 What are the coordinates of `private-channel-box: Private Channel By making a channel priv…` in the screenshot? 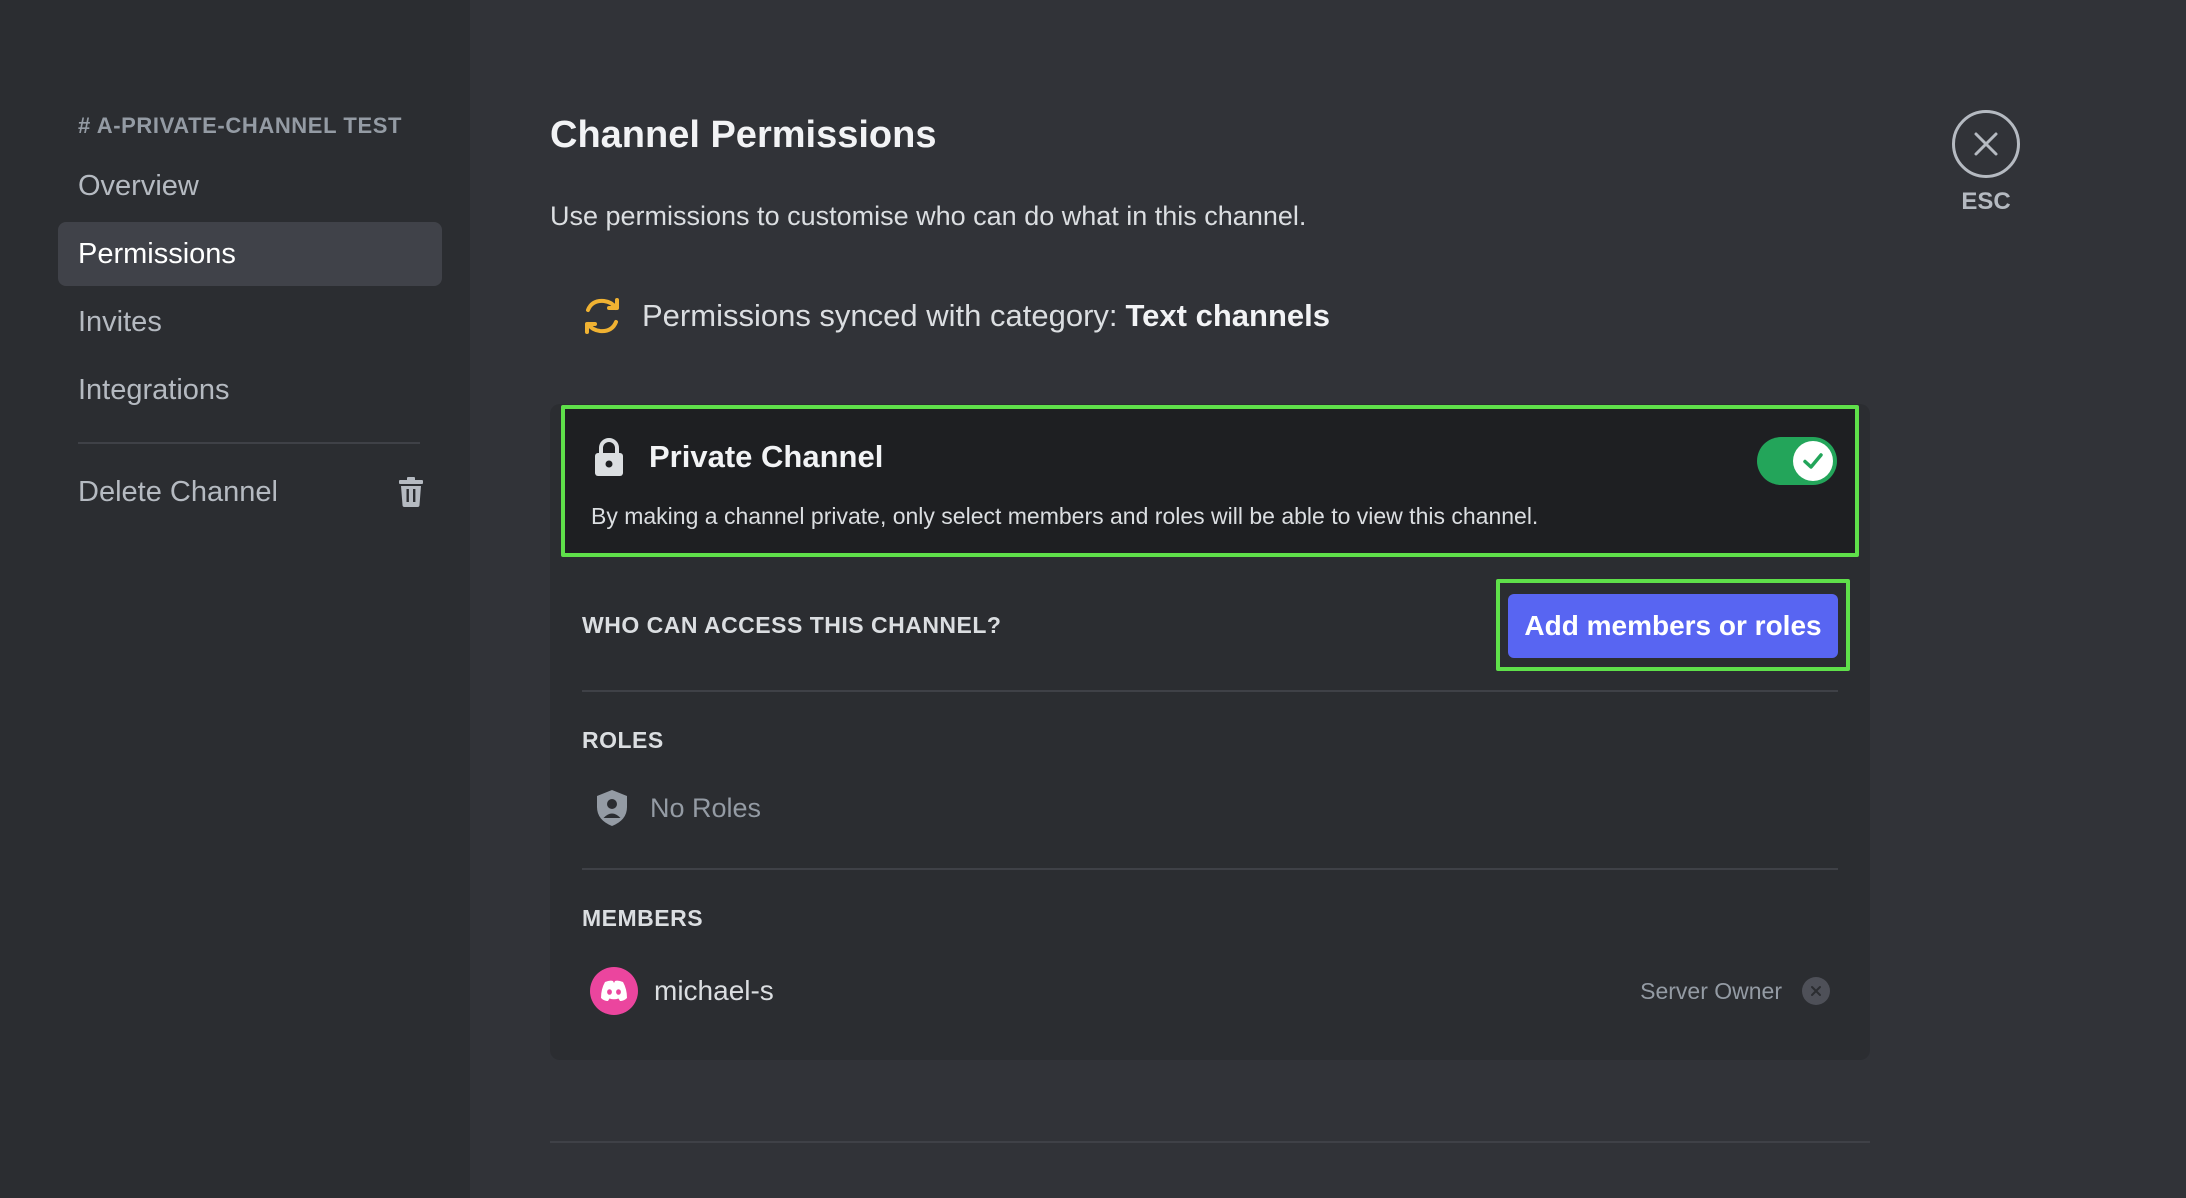 It's located at (1210, 481).